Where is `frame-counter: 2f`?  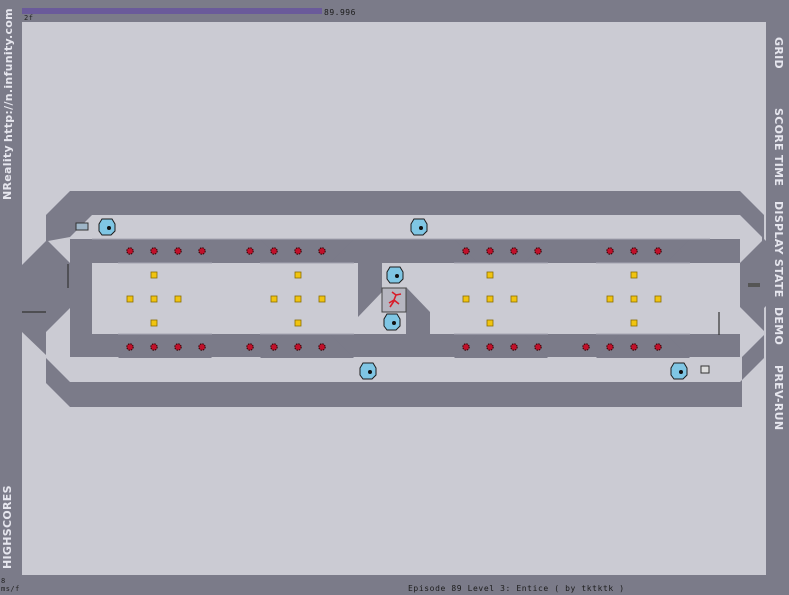 frame-counter: 2f is located at coordinates (29, 18).